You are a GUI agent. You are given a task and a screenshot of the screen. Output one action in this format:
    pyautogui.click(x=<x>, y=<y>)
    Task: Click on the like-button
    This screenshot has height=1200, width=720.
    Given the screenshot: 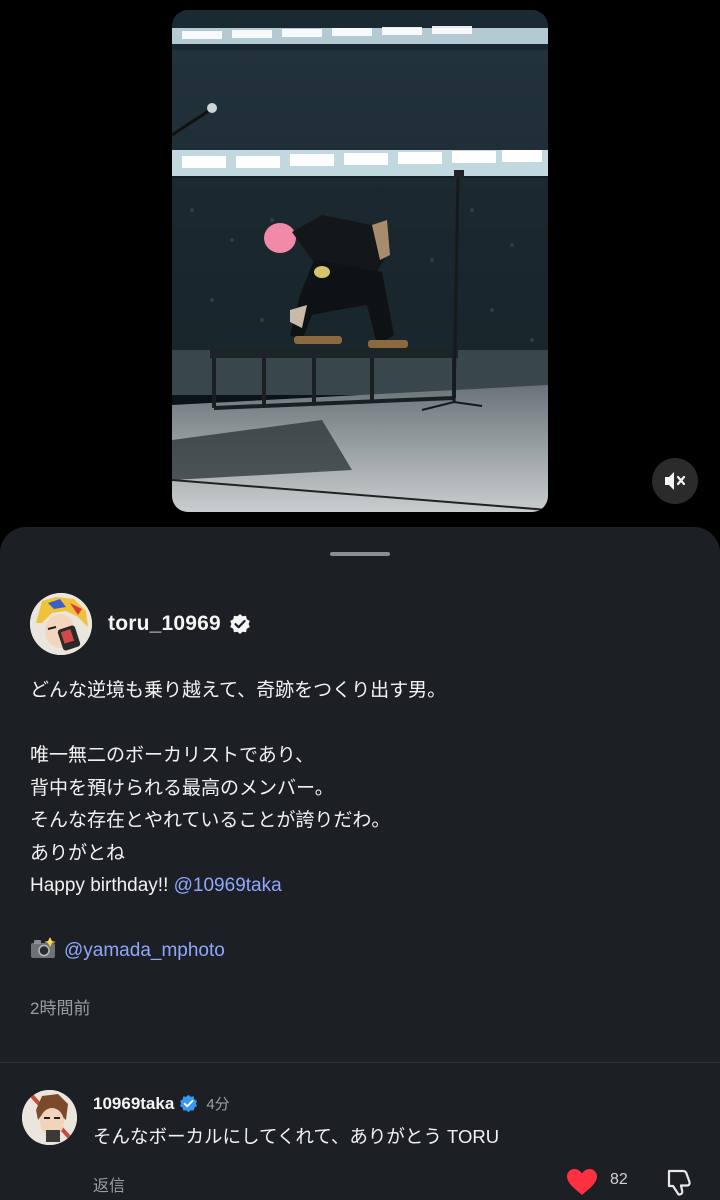 What is the action you would take?
    pyautogui.click(x=582, y=1182)
    